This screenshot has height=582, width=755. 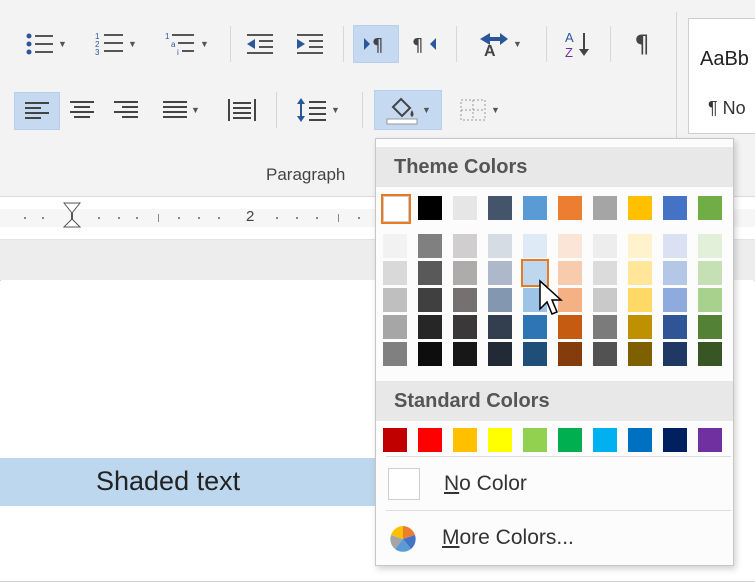 What do you see at coordinates (82, 110) in the screenshot?
I see `align-center-button` at bounding box center [82, 110].